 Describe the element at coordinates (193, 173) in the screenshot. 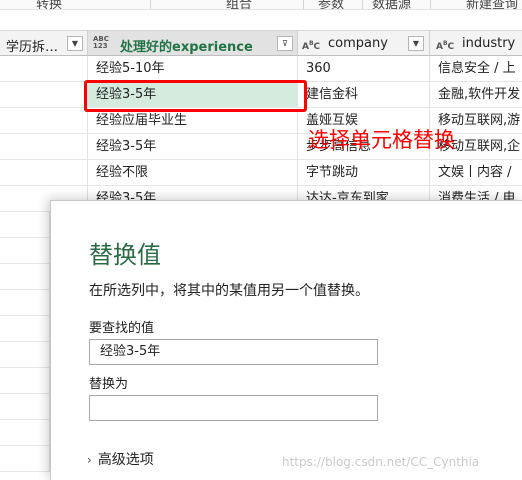

I see `table-cell: 经验不限` at that location.